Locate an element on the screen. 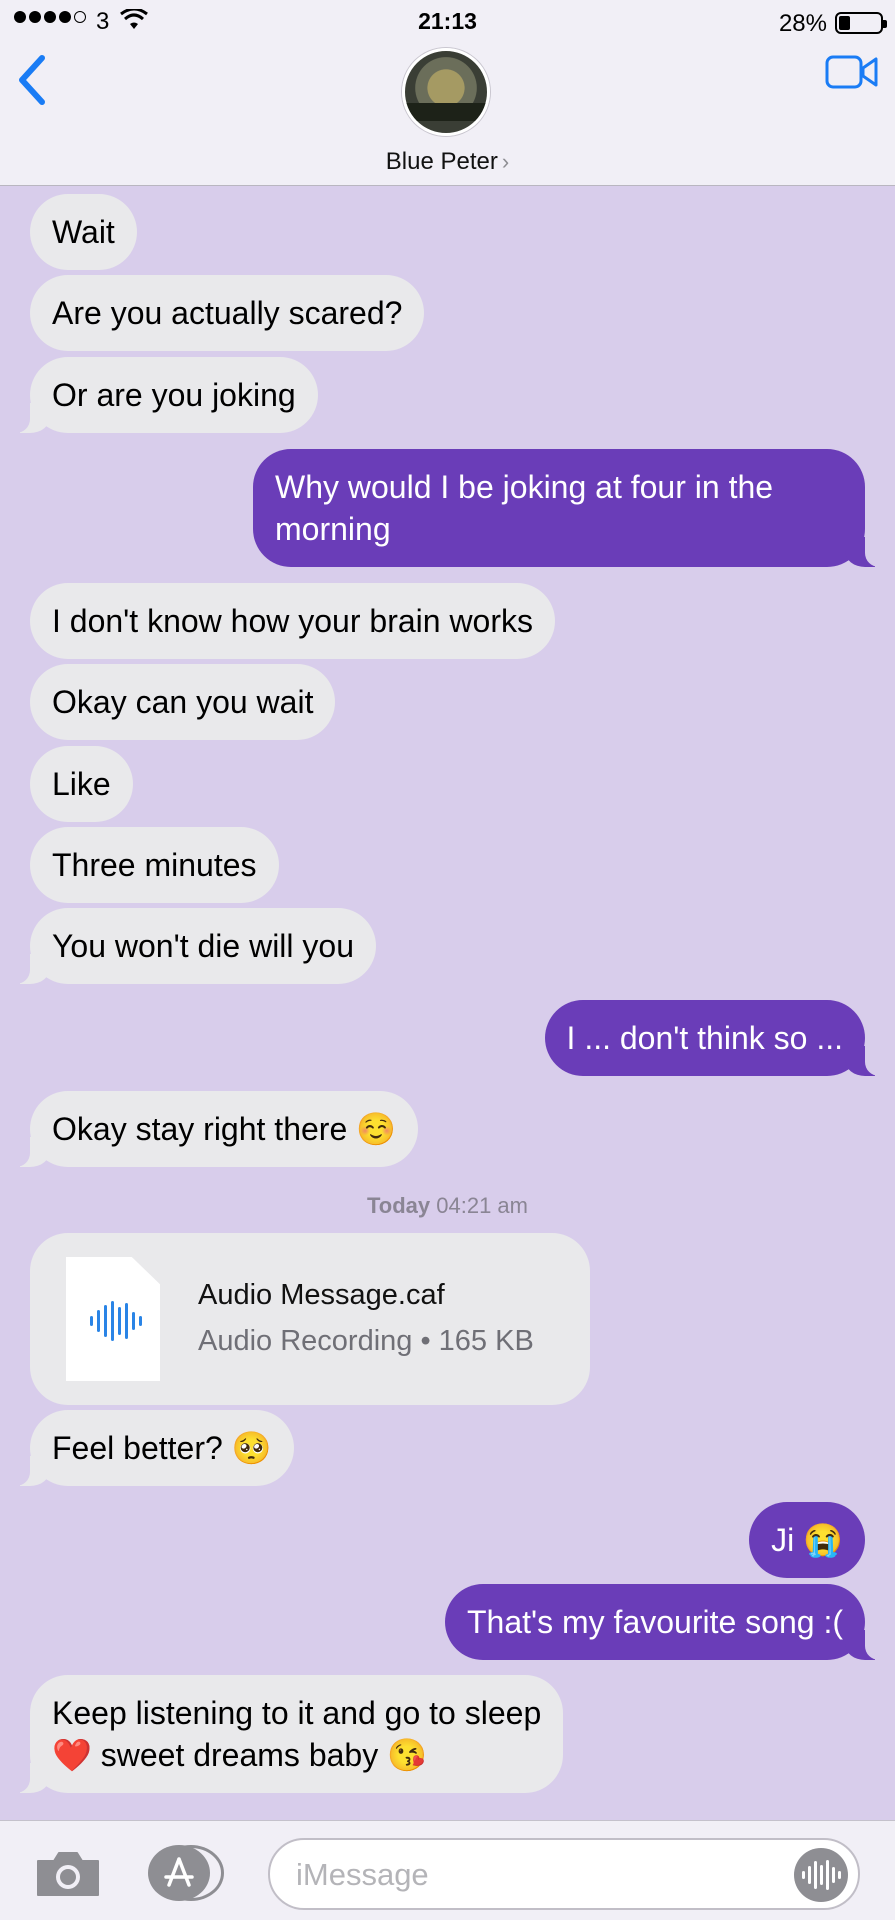 The width and height of the screenshot is (895, 1920). message-bubble-incoming: Okay stay right there ☺️ is located at coordinates (213, 1129).